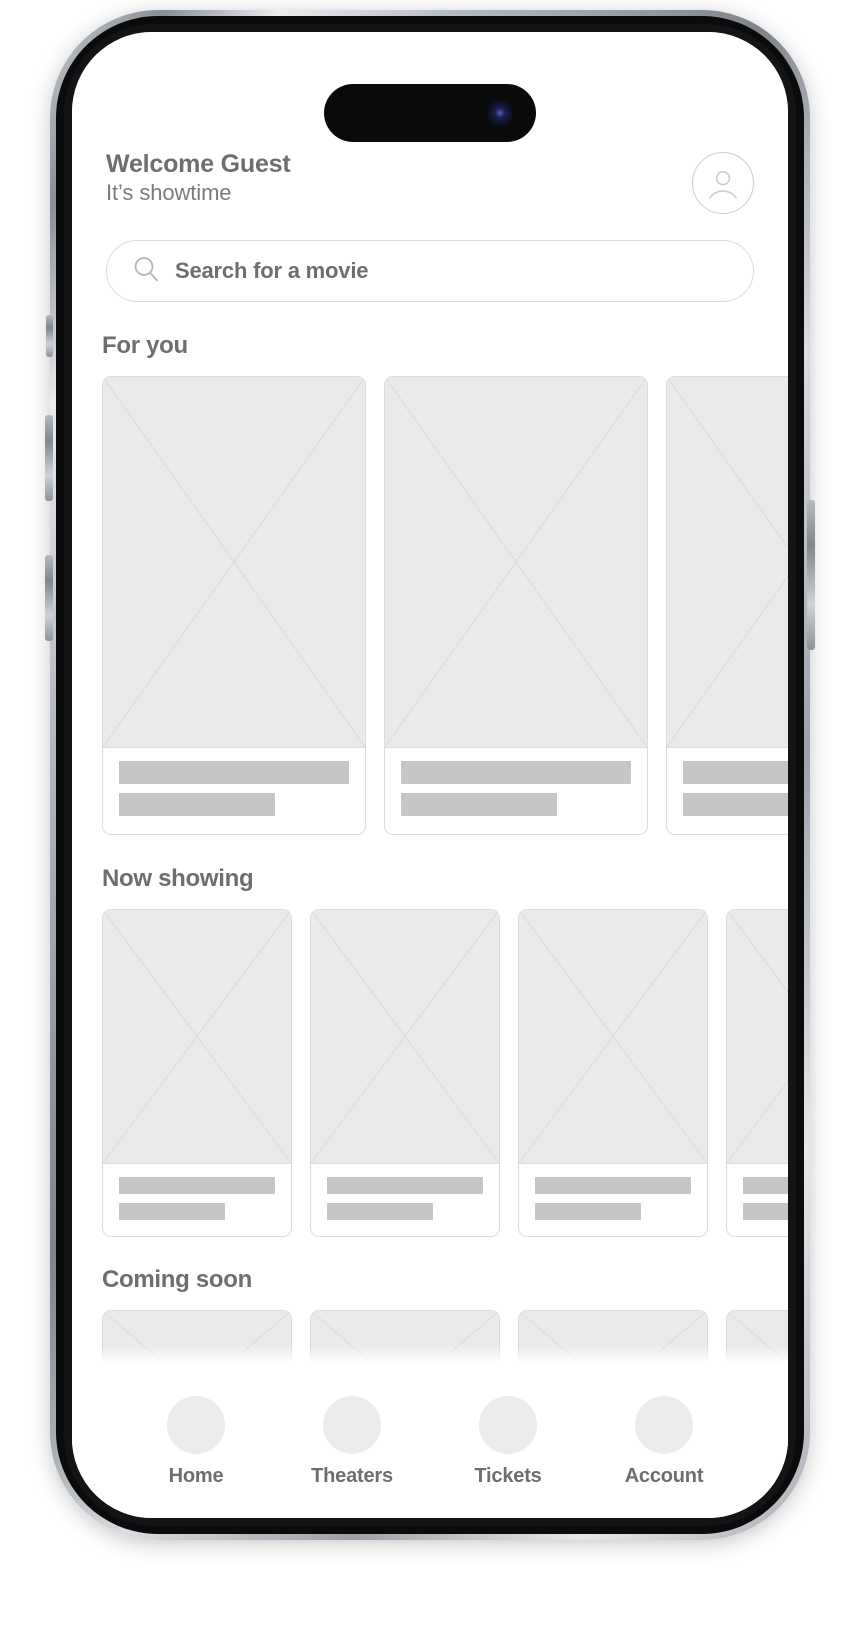  Describe the element at coordinates (49, 336) in the screenshot. I see `silence-switch-button` at that location.